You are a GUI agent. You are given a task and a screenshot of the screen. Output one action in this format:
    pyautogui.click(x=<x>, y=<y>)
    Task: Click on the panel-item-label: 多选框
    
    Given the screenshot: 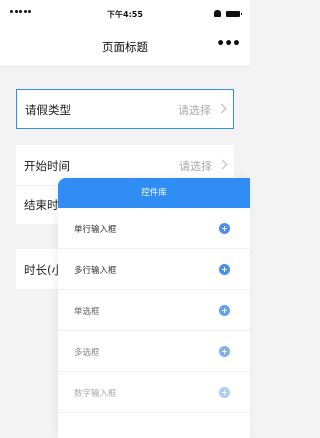 What is the action you would take?
    pyautogui.click(x=87, y=353)
    